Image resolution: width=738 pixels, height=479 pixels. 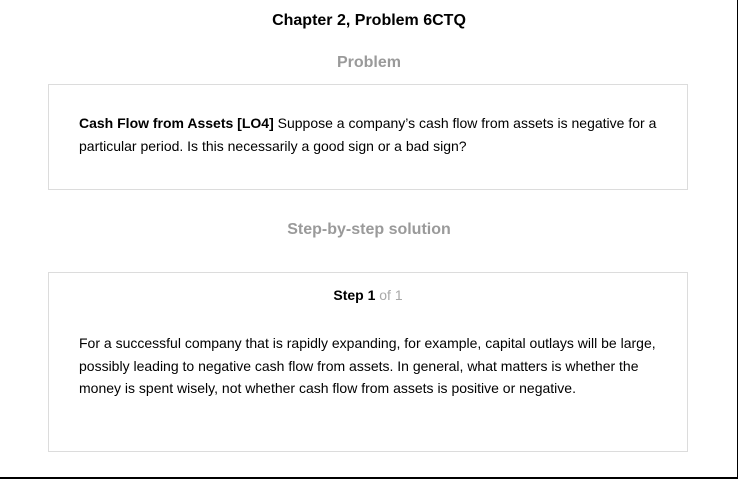 I want to click on problem-heading: Problem, so click(x=368, y=62).